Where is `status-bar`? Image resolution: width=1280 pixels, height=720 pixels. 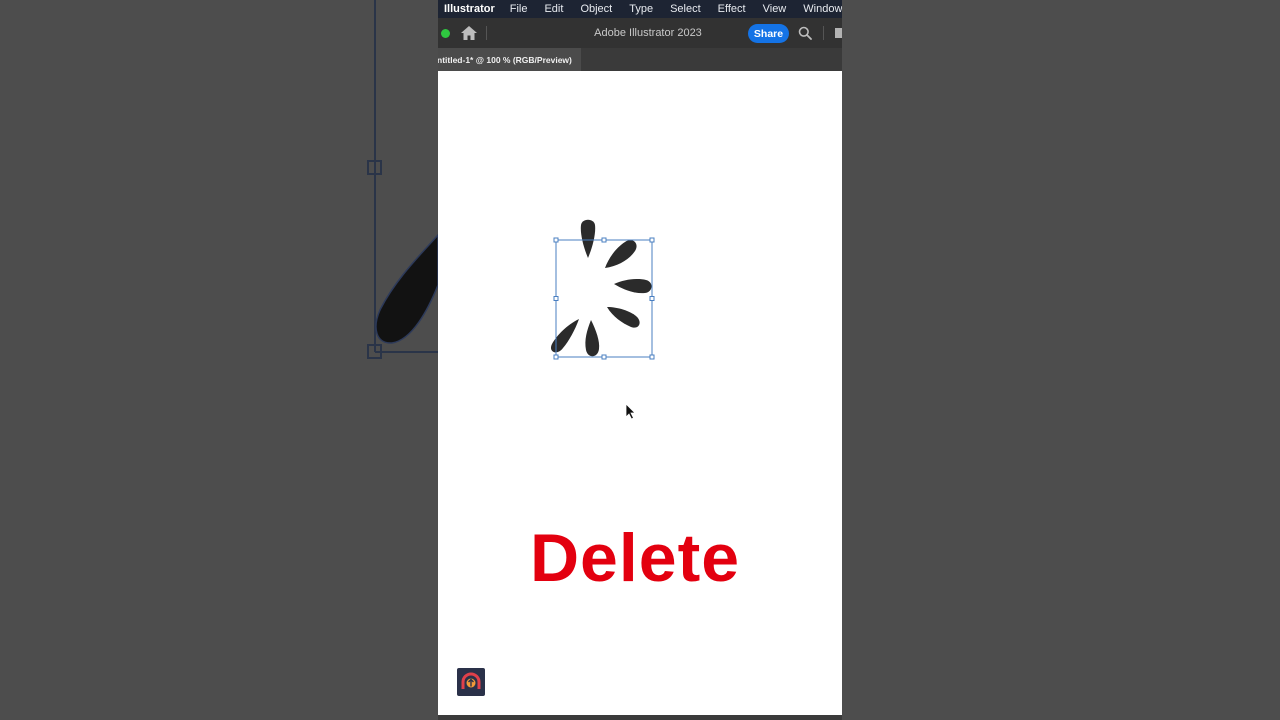 status-bar is located at coordinates (640, 717).